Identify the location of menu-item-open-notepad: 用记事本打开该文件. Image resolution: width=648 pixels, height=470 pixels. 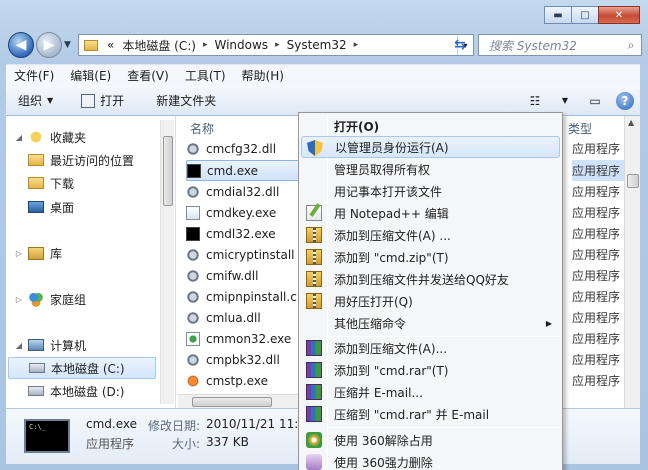
(430, 191).